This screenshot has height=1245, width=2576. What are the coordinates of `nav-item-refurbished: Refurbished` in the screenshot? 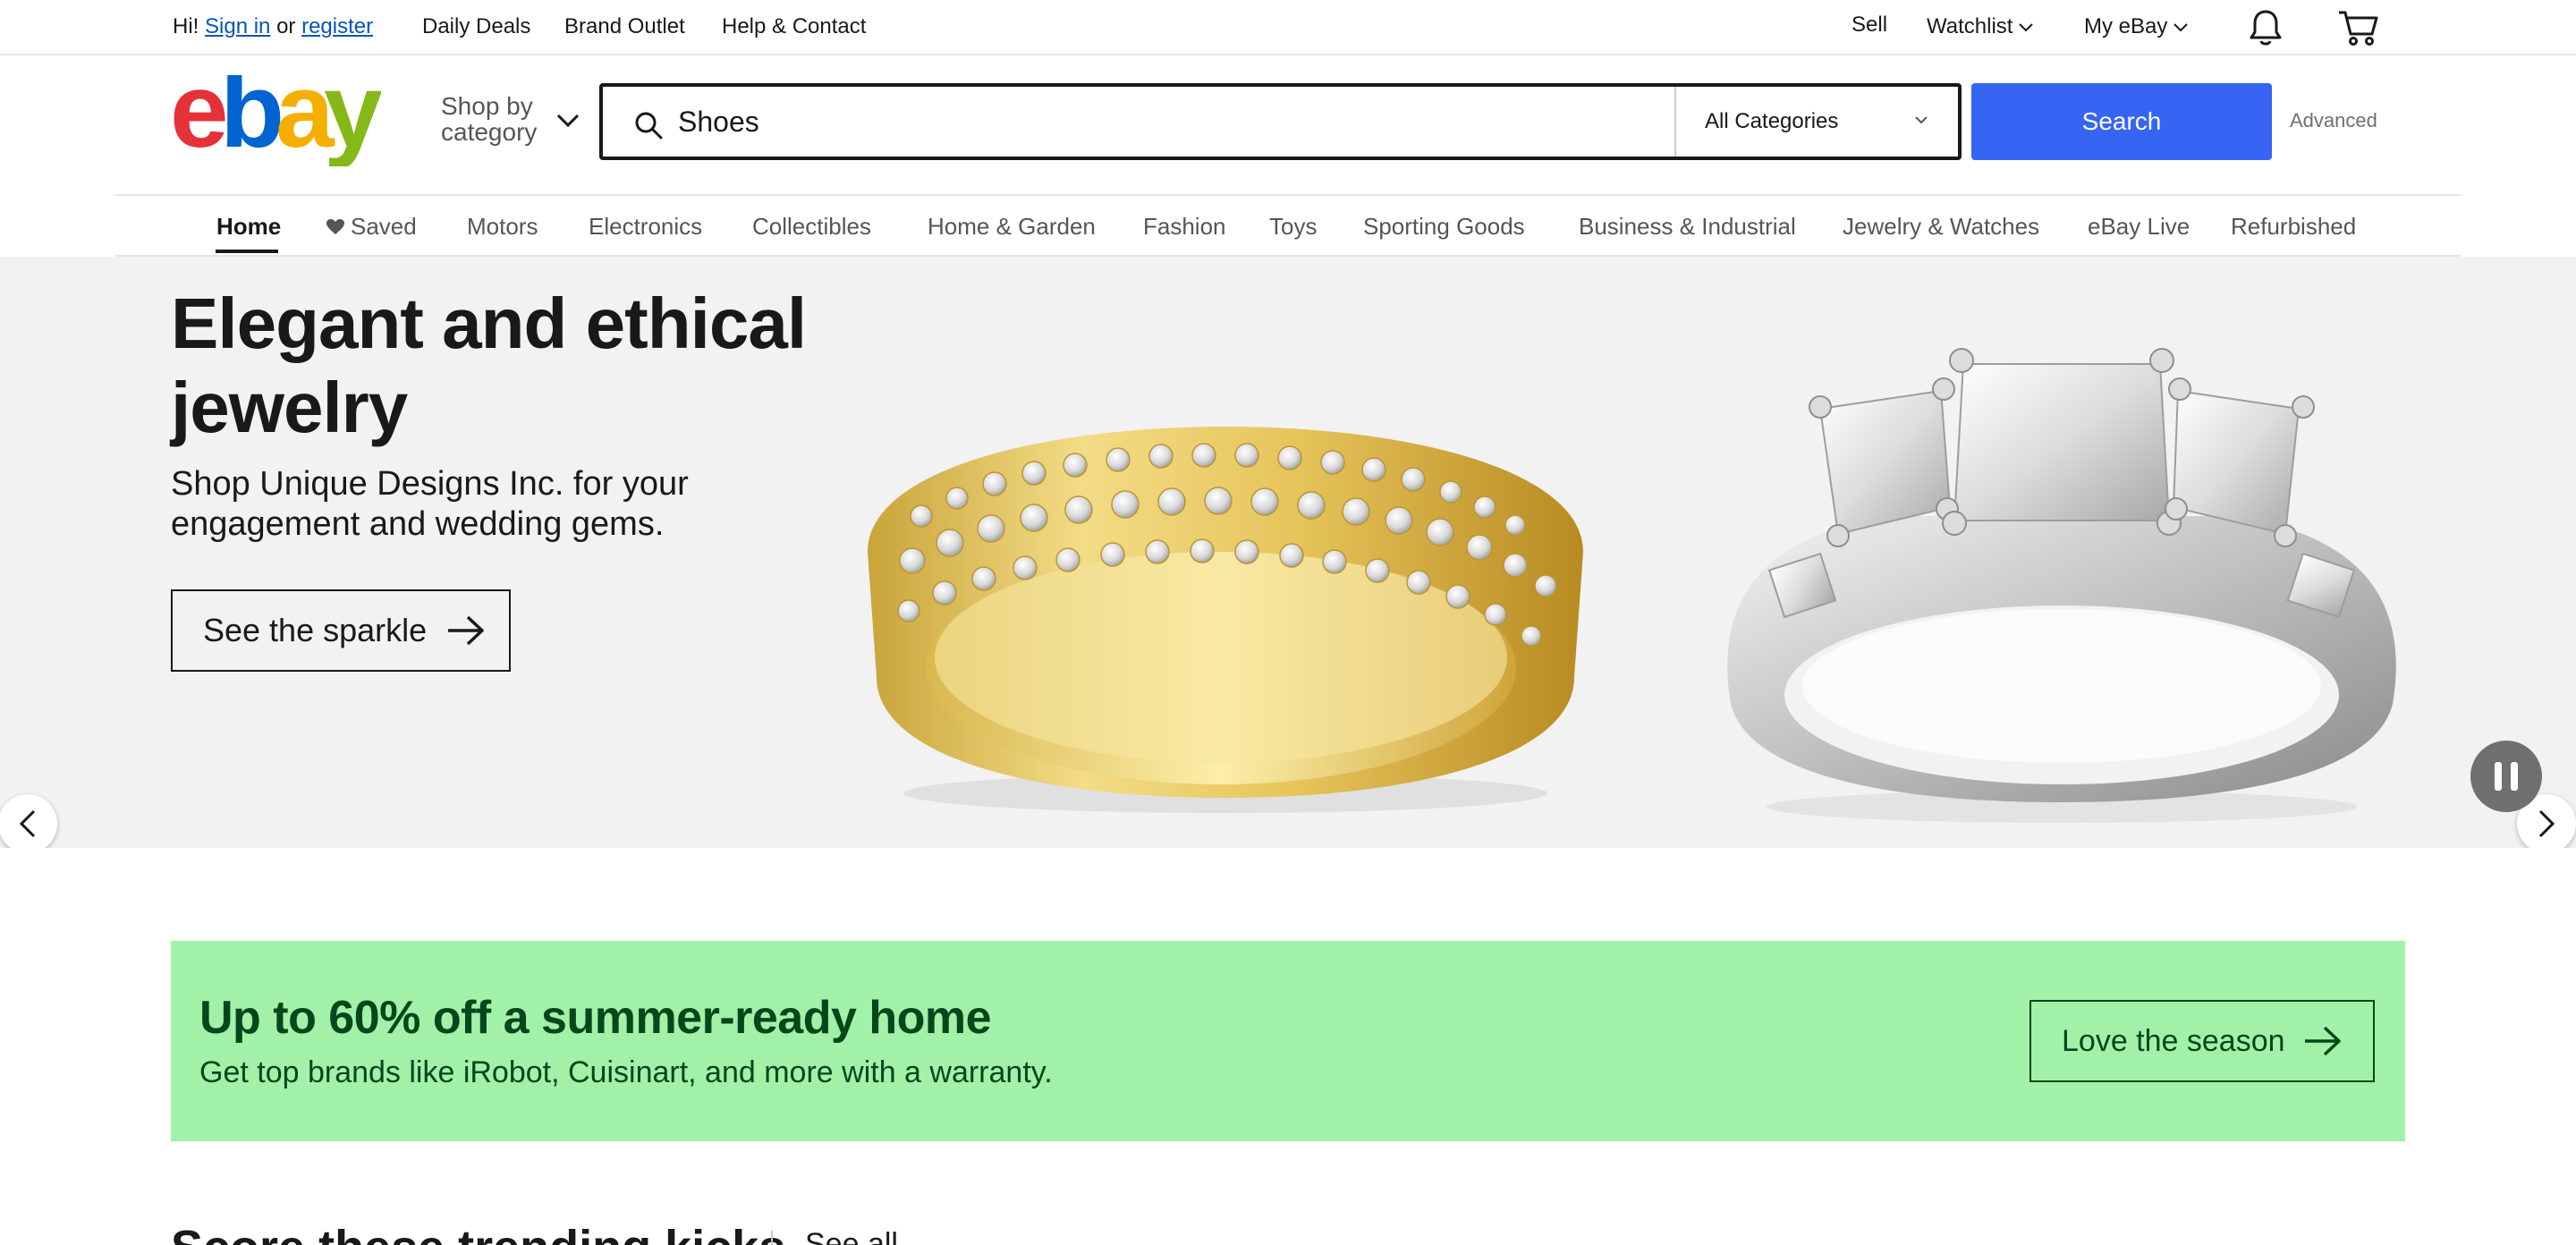 It's located at (2293, 226).